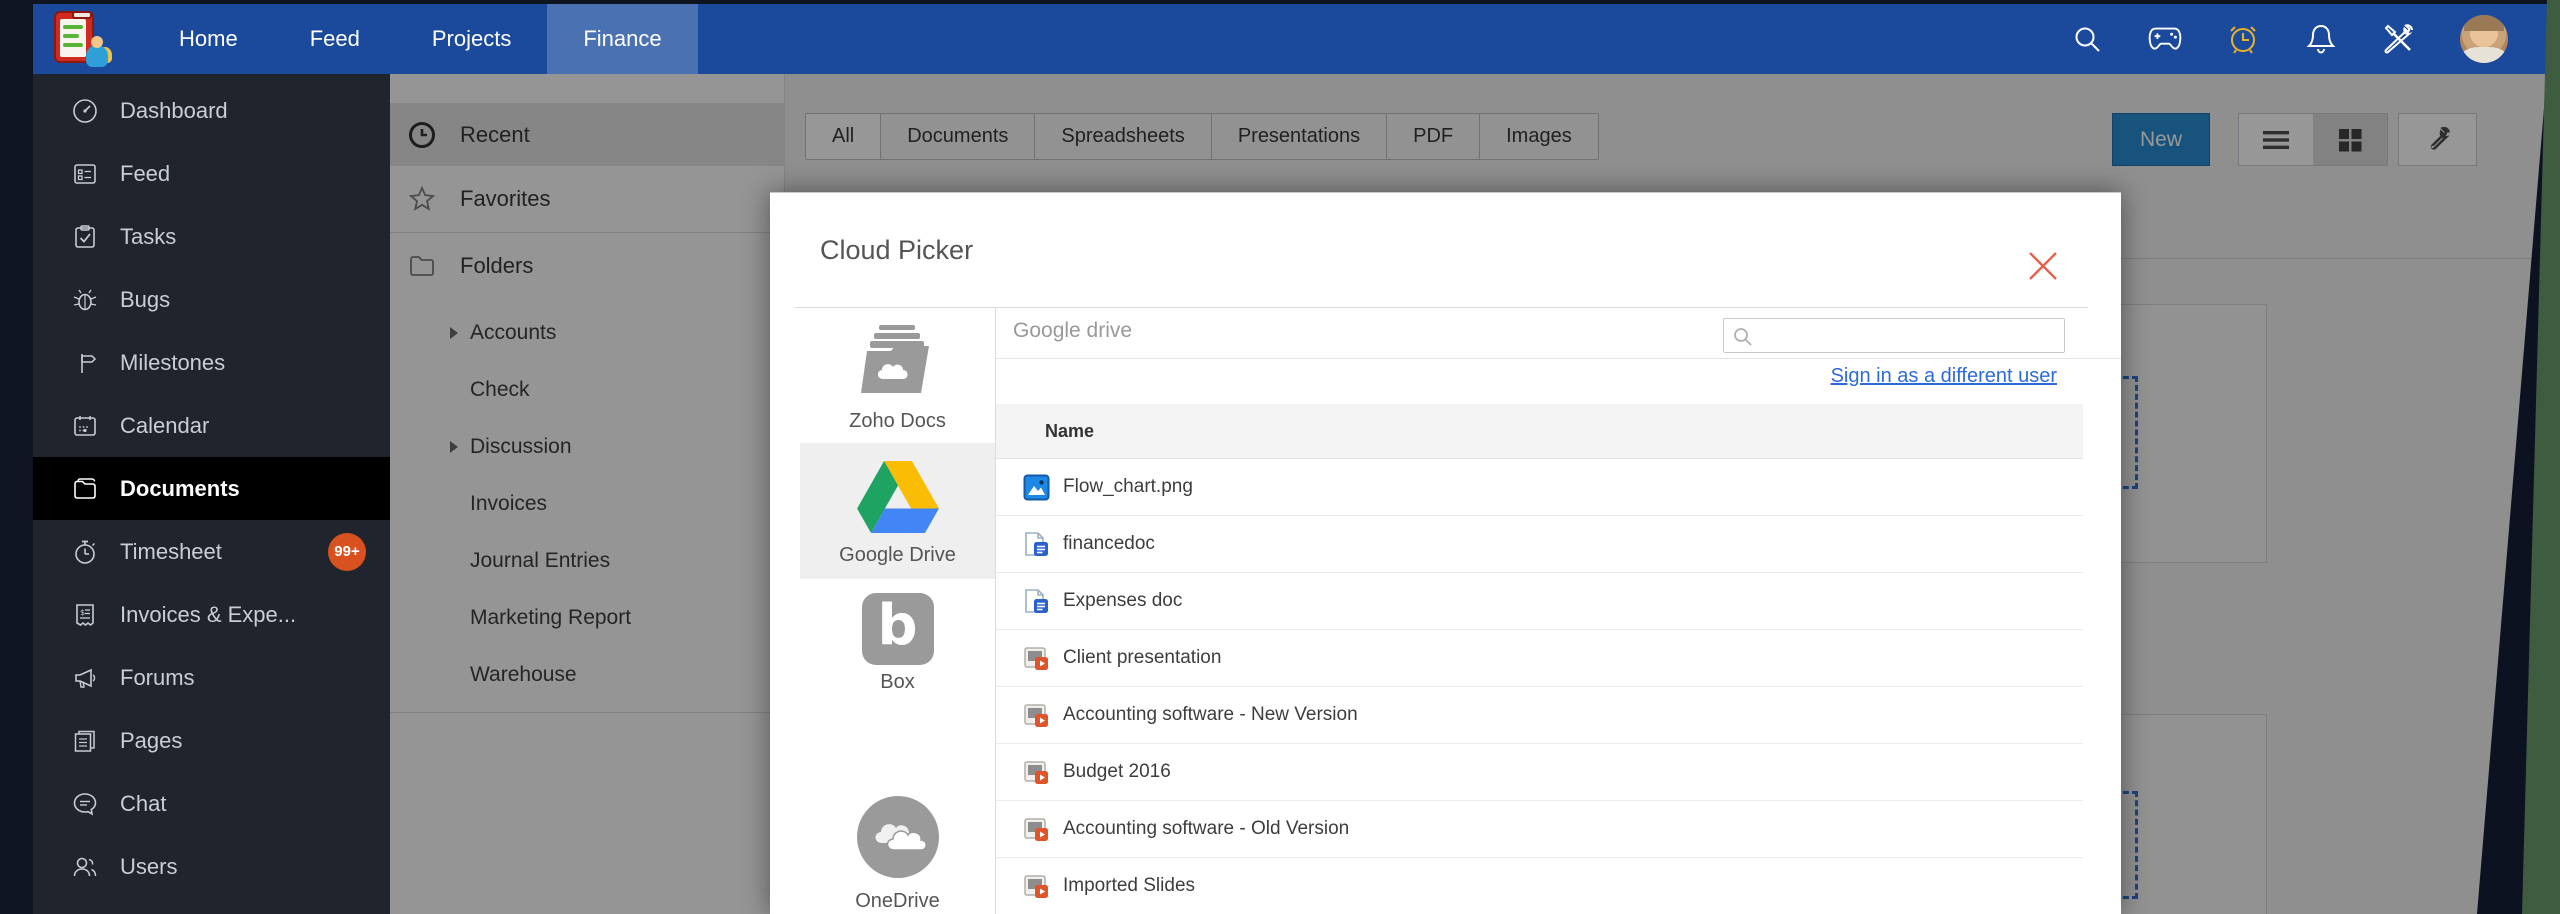 The height and width of the screenshot is (914, 2560). Describe the element at coordinates (211, 866) in the screenshot. I see `sidebar-item-users: Users` at that location.